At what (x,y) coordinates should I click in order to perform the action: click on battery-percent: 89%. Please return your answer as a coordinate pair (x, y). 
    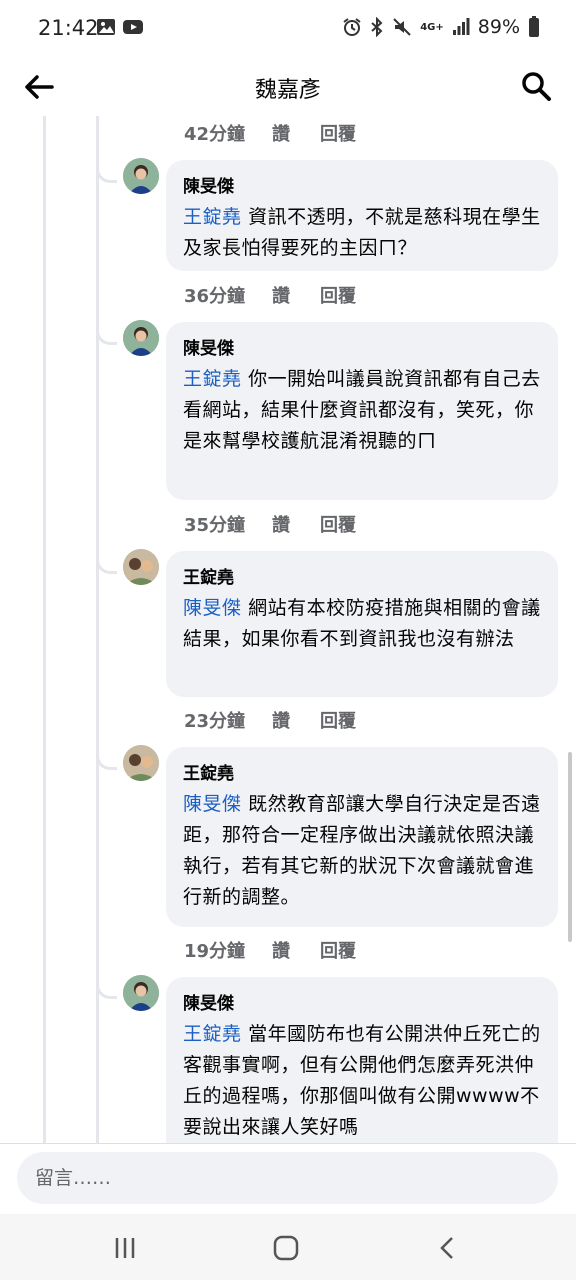
    Looking at the image, I should click on (498, 27).